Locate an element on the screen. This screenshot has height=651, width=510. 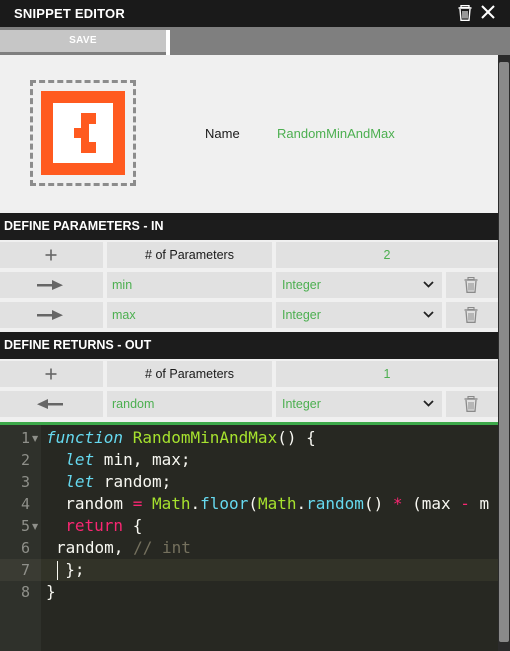
code-text: random is located at coordinates (99, 503).